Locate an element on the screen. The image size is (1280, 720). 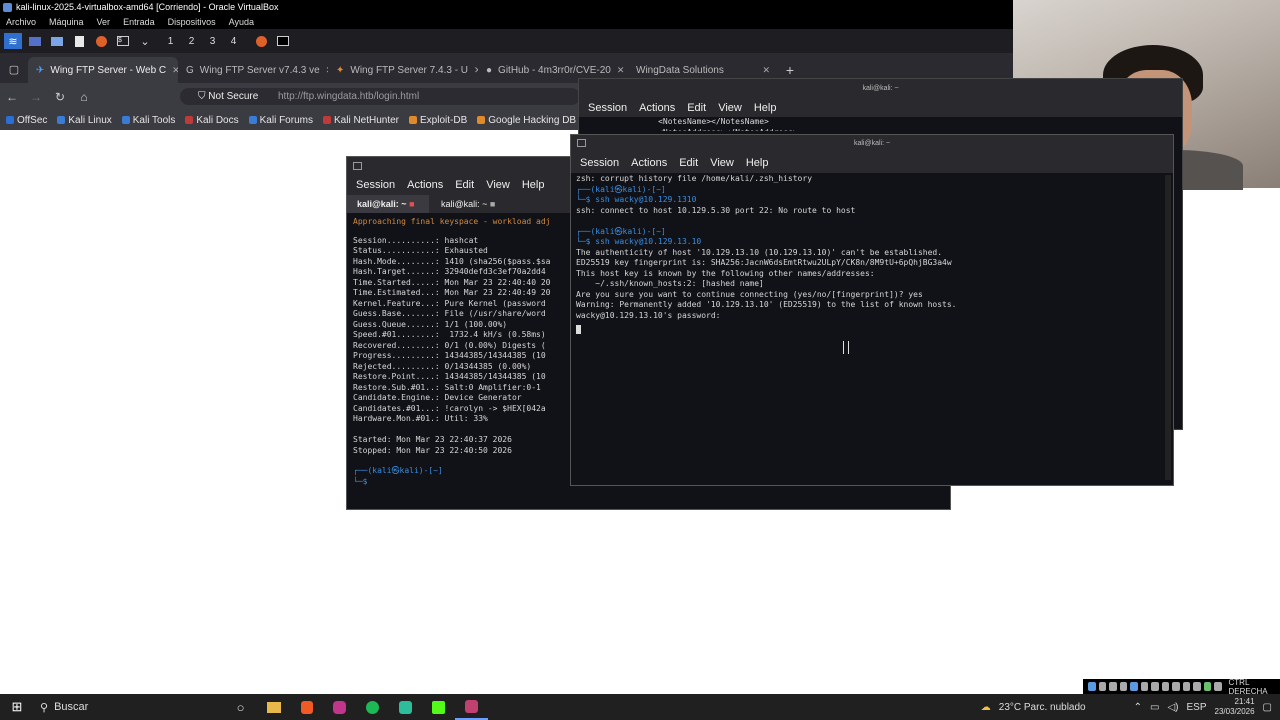
volume-icon: ◁) is located at coordinates (1172, 707).